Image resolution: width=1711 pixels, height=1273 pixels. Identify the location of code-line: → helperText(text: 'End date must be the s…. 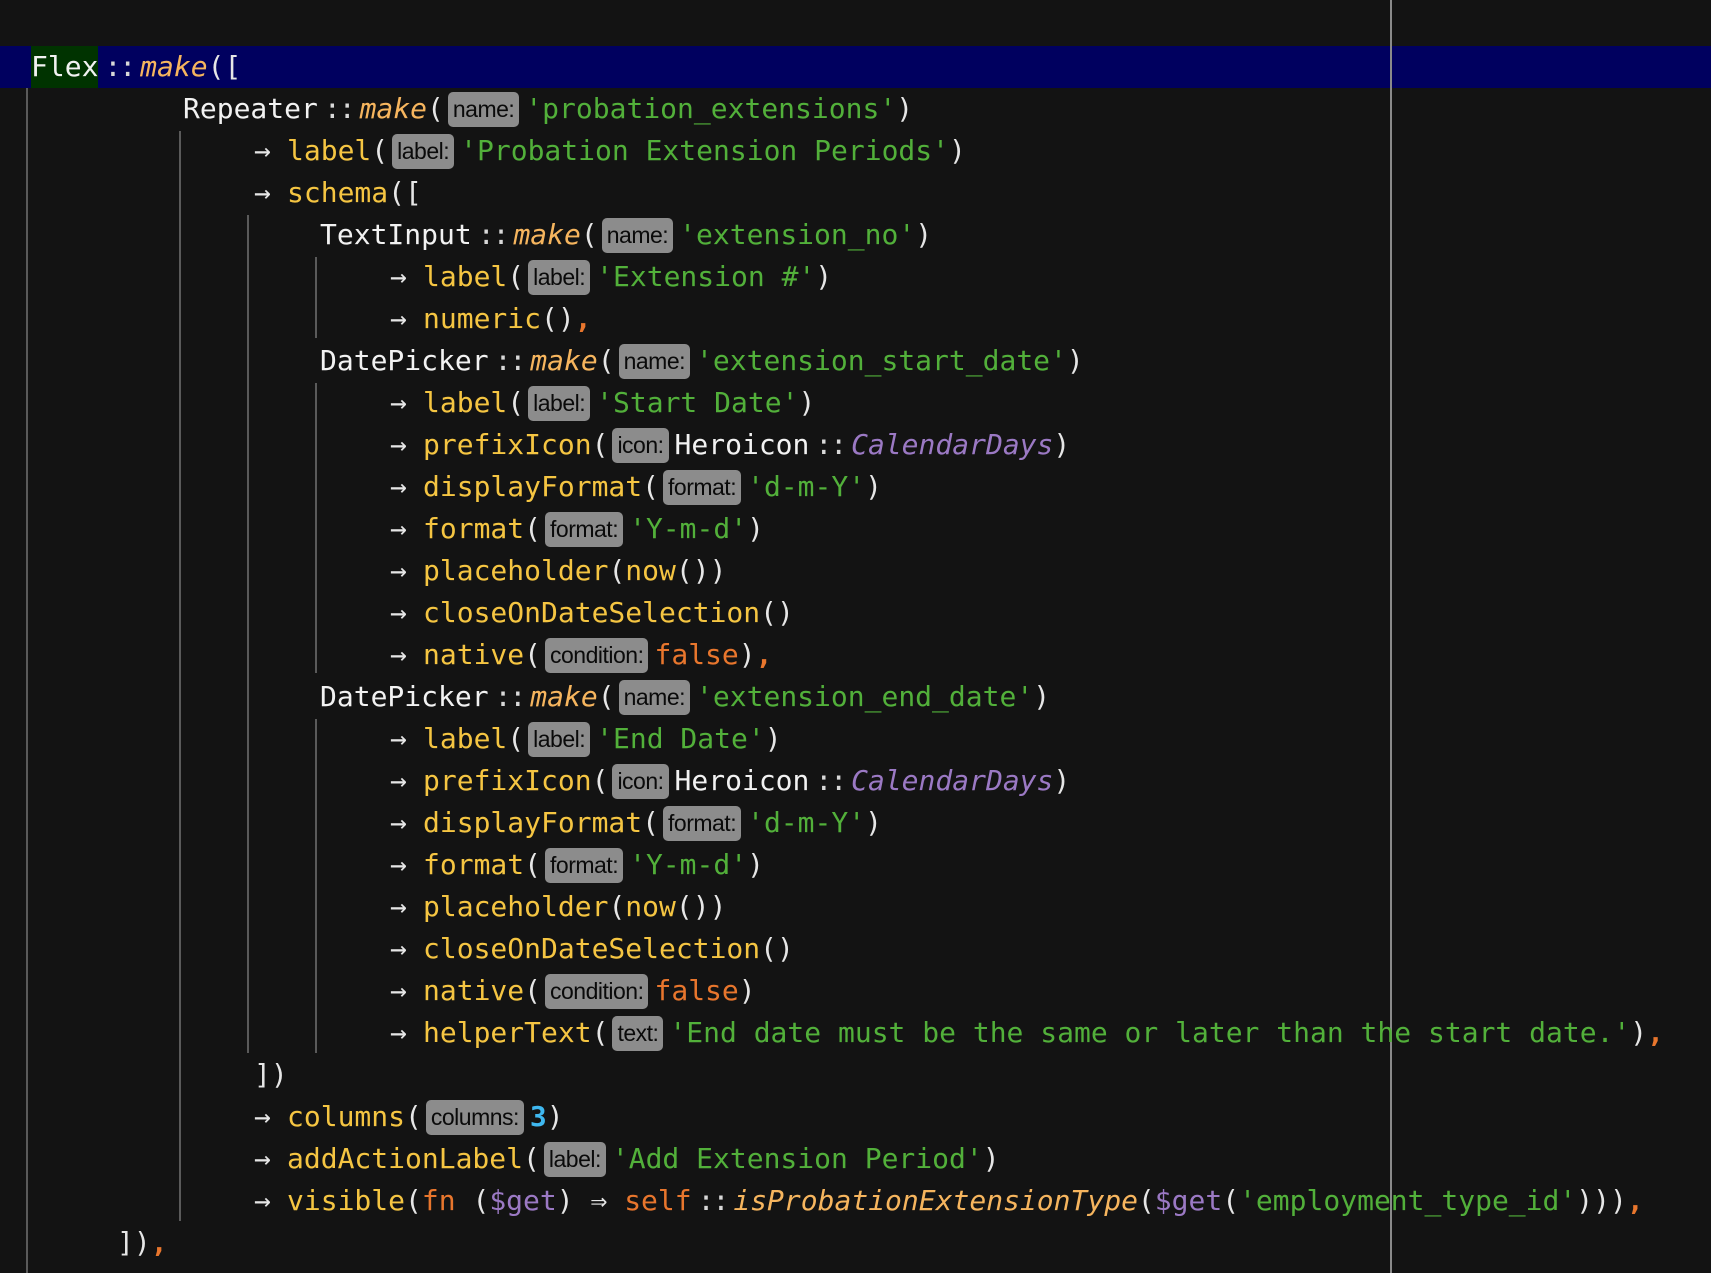
(1027, 1033).